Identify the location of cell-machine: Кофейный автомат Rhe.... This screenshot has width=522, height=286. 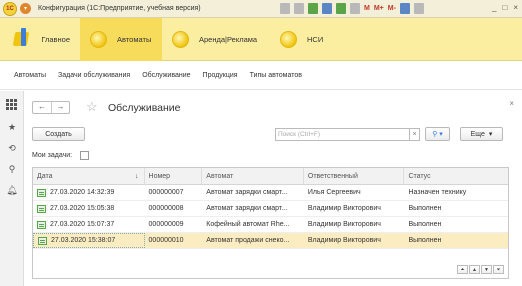
(248, 224).